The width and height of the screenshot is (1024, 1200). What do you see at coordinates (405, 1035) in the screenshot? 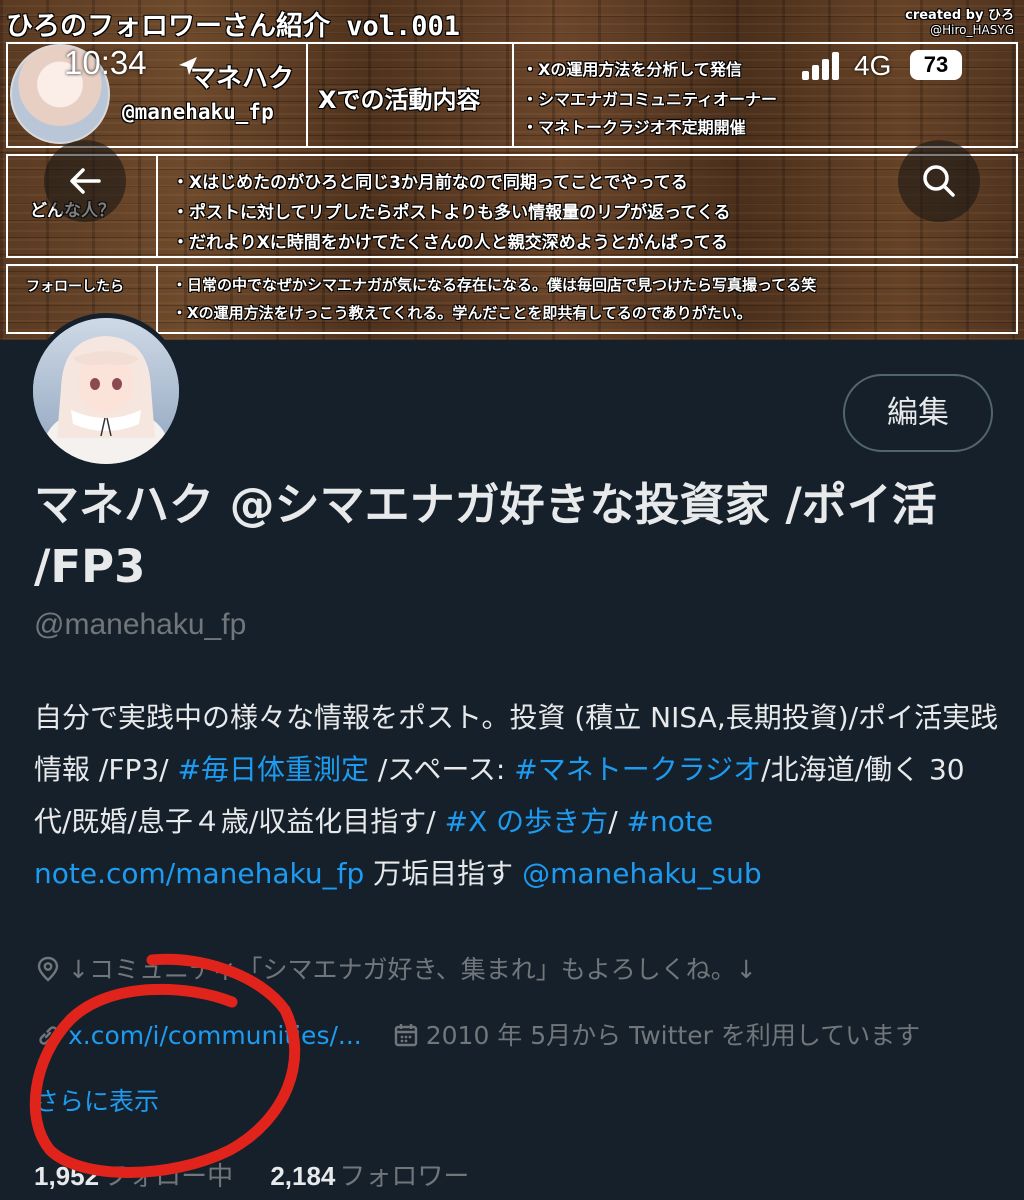
I see `calendar-icon` at bounding box center [405, 1035].